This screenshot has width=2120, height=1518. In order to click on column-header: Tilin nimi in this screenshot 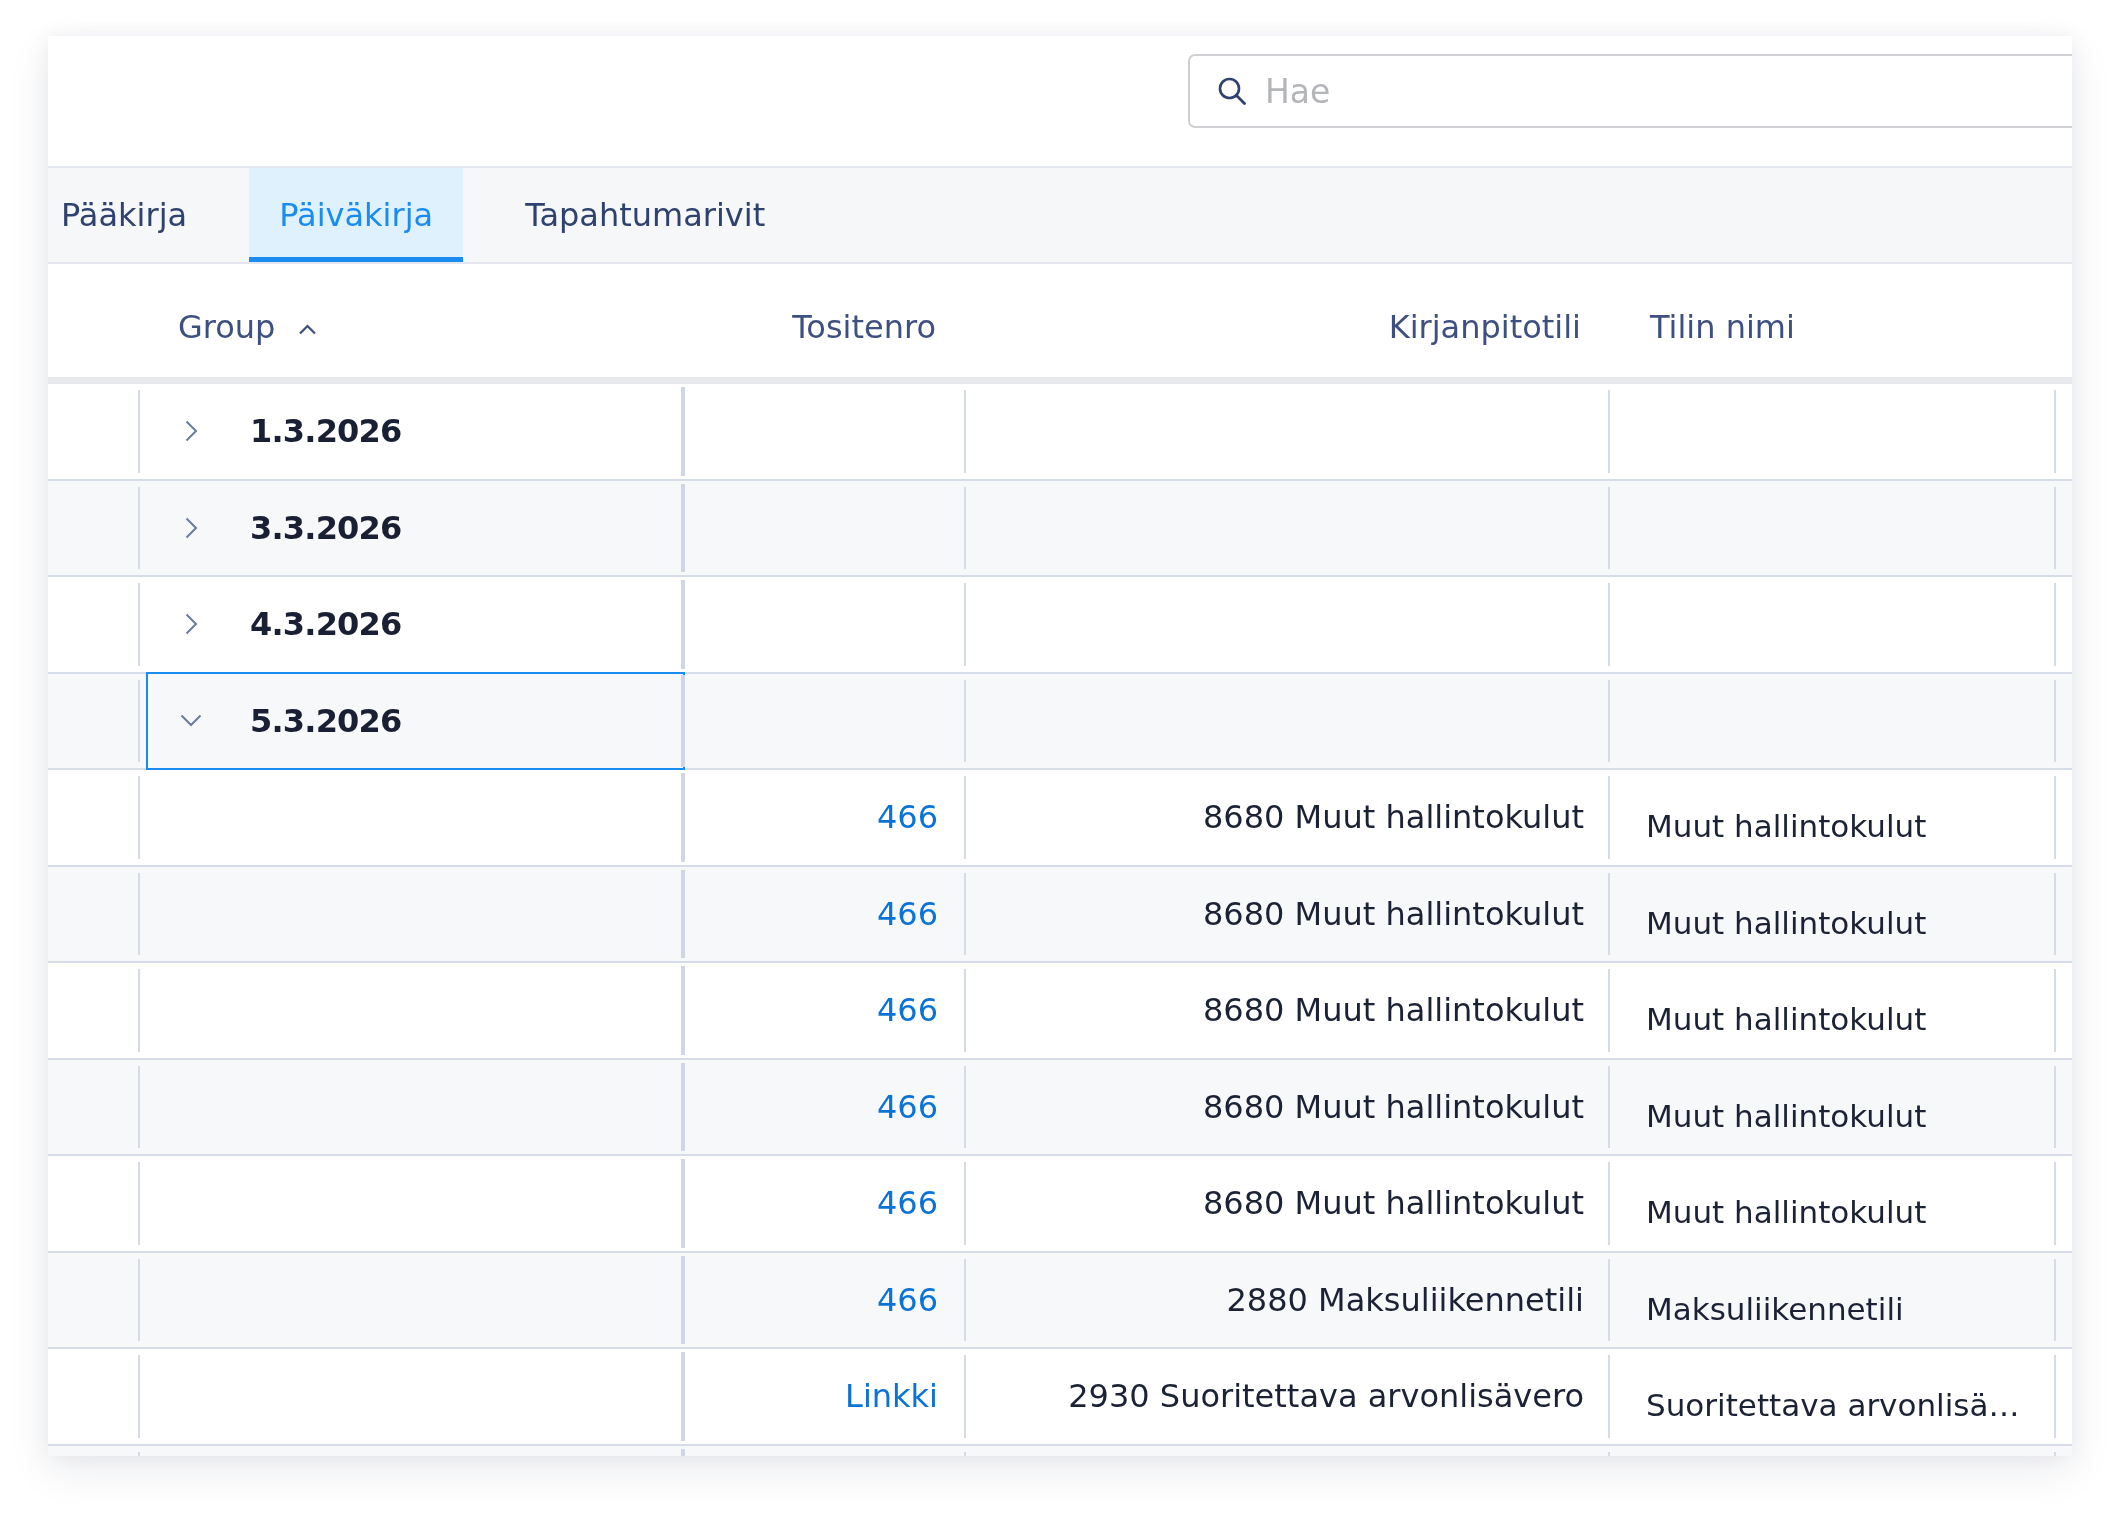, I will do `click(1722, 326)`.